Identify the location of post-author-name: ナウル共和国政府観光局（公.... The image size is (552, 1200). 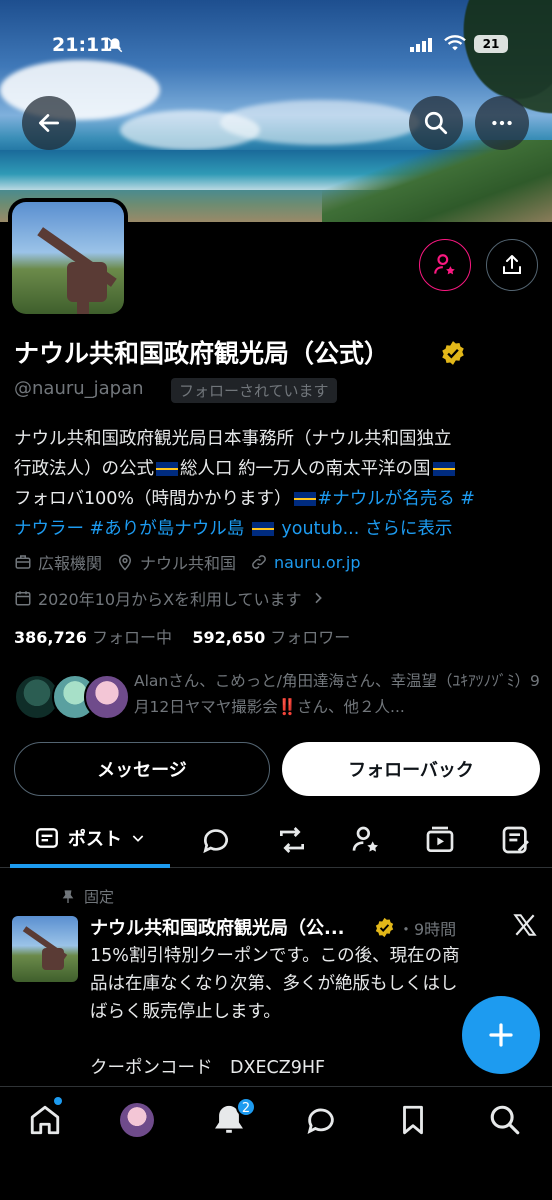
(217, 927).